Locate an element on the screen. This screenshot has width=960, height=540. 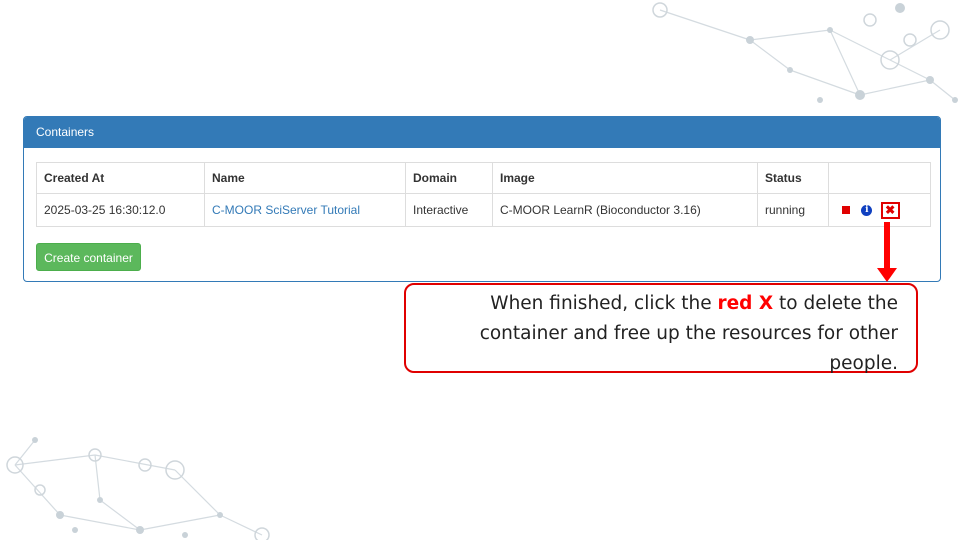
column-header-image: Image is located at coordinates (625, 178).